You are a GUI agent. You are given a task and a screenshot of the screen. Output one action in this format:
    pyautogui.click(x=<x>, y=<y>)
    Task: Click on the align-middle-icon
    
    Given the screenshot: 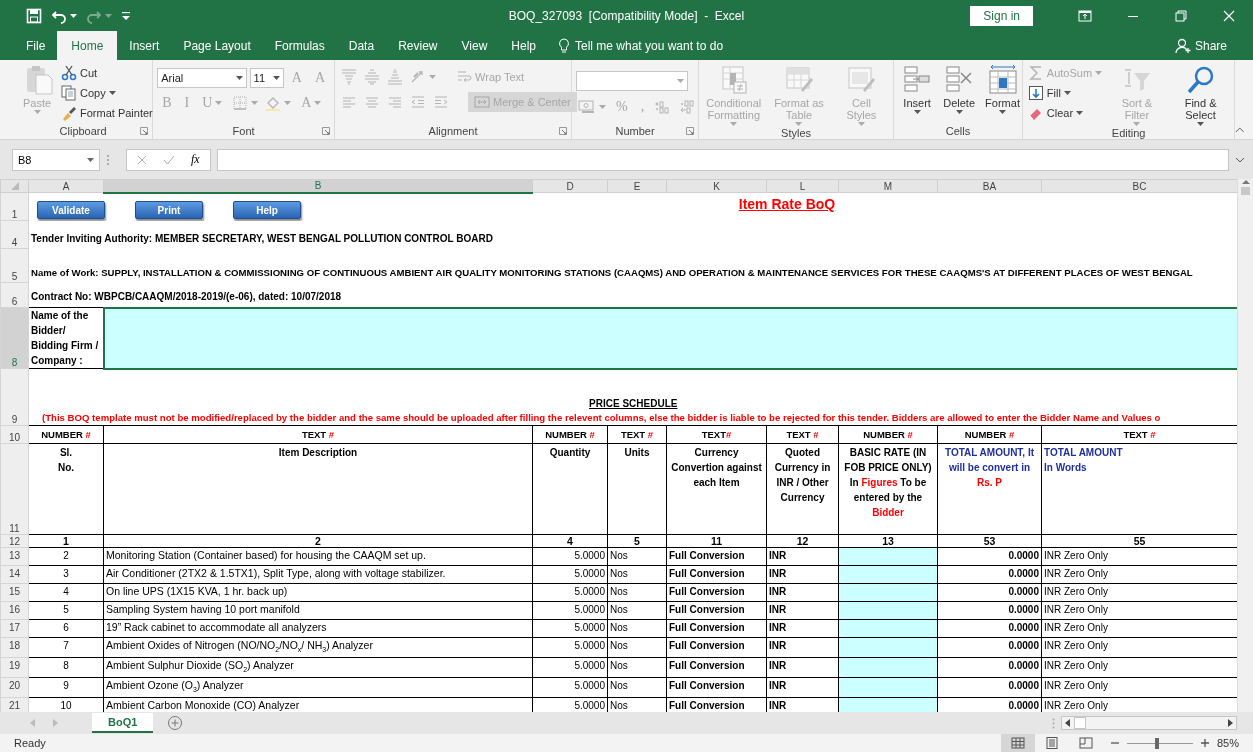 What is the action you would take?
    pyautogui.click(x=372, y=77)
    